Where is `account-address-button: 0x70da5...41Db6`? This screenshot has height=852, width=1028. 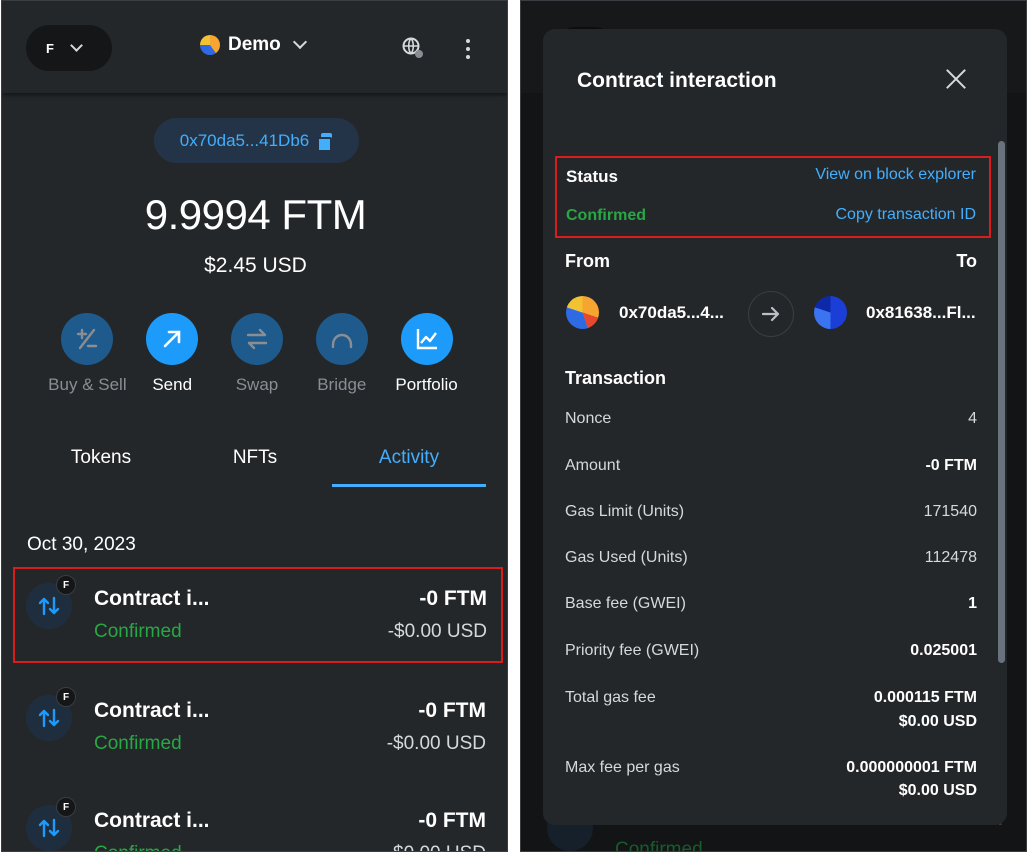 account-address-button: 0x70da5...41Db6 is located at coordinates (256, 140).